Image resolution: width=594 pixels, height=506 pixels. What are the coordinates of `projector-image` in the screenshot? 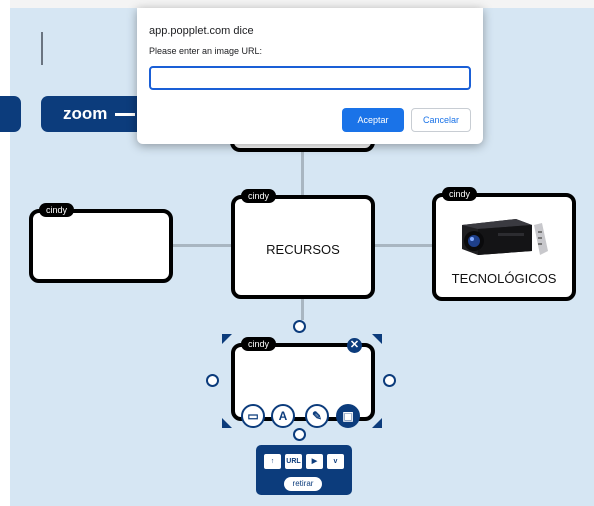 It's located at (505, 237).